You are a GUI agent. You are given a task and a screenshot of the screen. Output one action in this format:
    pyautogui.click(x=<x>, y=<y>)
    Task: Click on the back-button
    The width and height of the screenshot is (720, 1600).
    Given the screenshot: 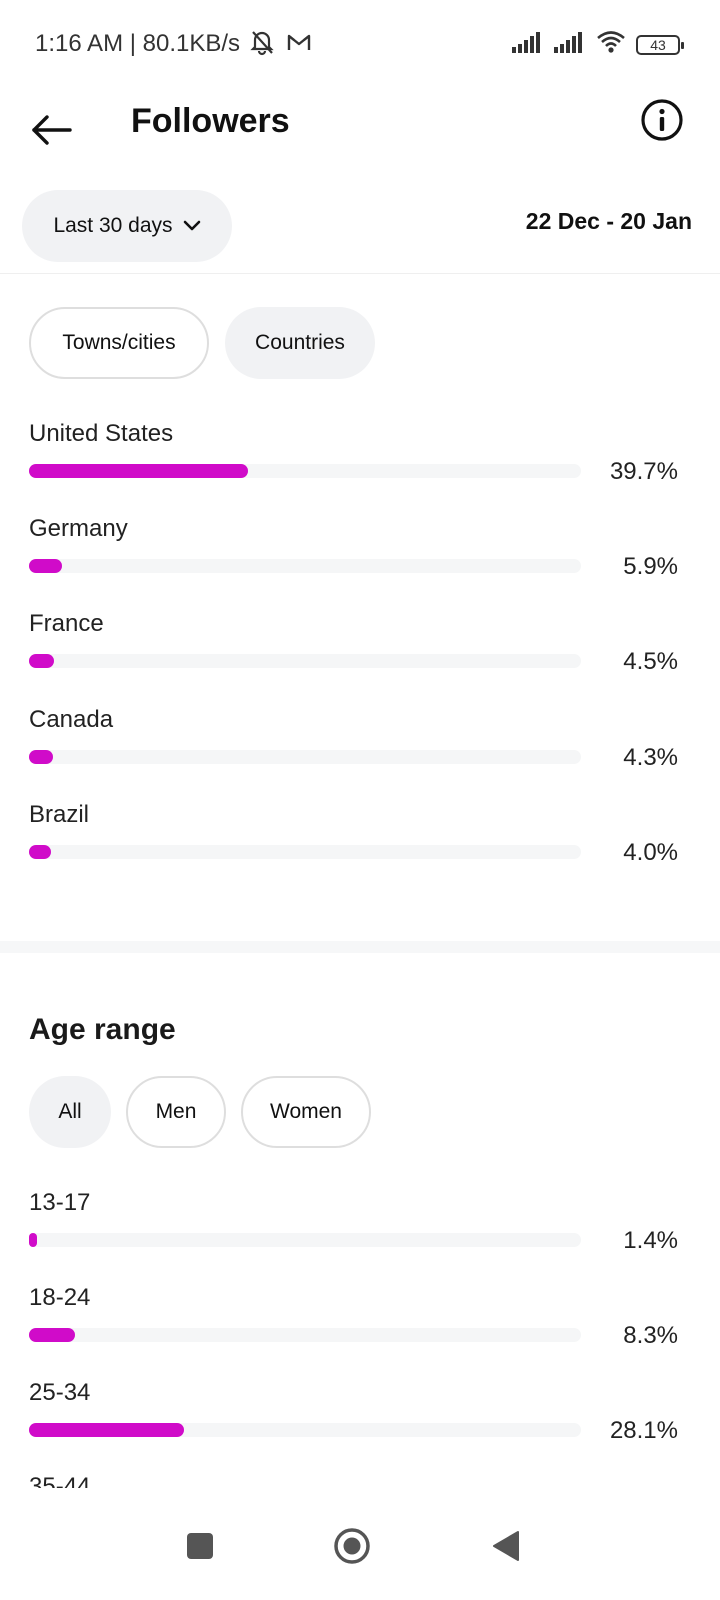 What is the action you would take?
    pyautogui.click(x=52, y=130)
    